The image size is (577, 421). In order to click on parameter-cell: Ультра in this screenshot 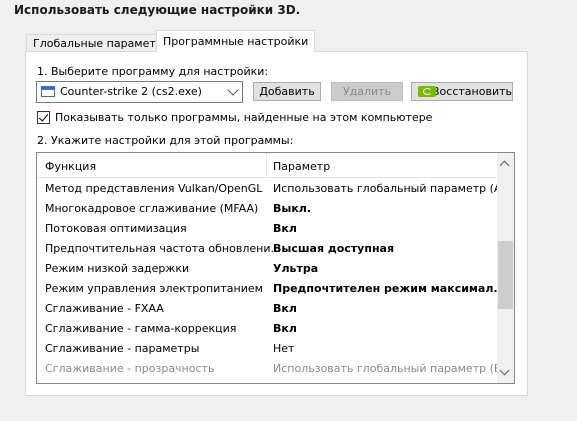, I will do `click(296, 268)`.